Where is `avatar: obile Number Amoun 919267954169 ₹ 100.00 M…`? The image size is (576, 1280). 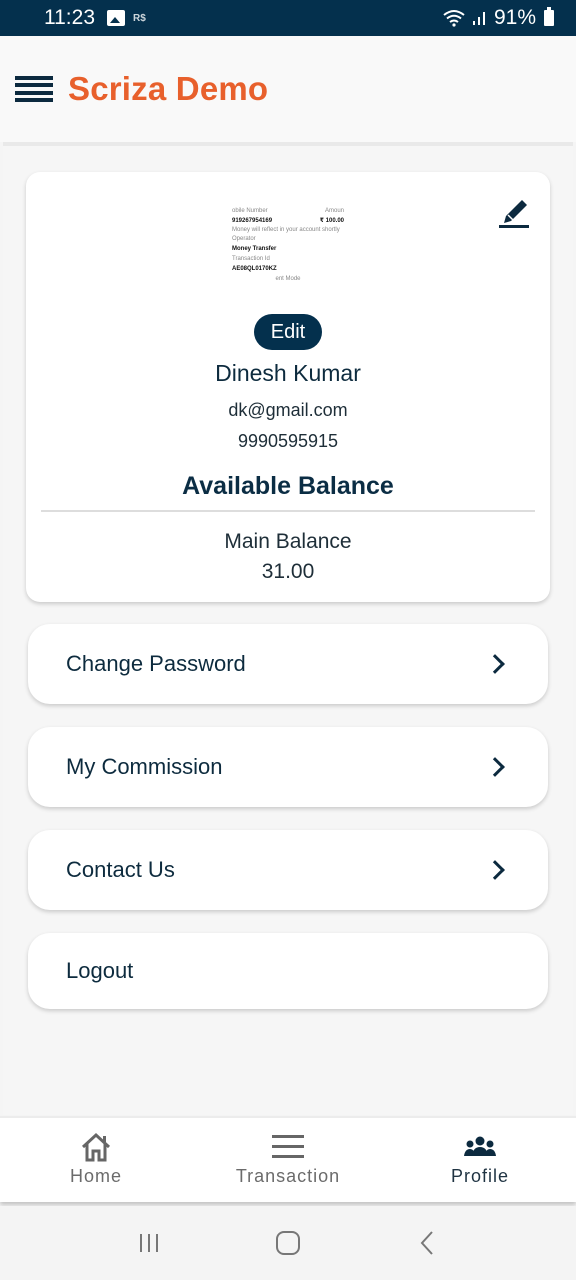
avatar: obile Number Amoun 919267954169 ₹ 100.00 M… is located at coordinates (288, 244).